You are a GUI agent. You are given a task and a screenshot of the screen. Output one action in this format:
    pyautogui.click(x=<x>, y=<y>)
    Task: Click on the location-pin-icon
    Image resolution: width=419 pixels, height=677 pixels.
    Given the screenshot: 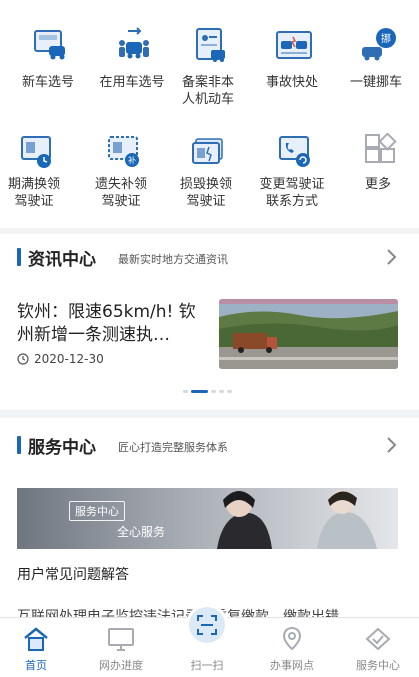 What is the action you would take?
    pyautogui.click(x=292, y=638)
    